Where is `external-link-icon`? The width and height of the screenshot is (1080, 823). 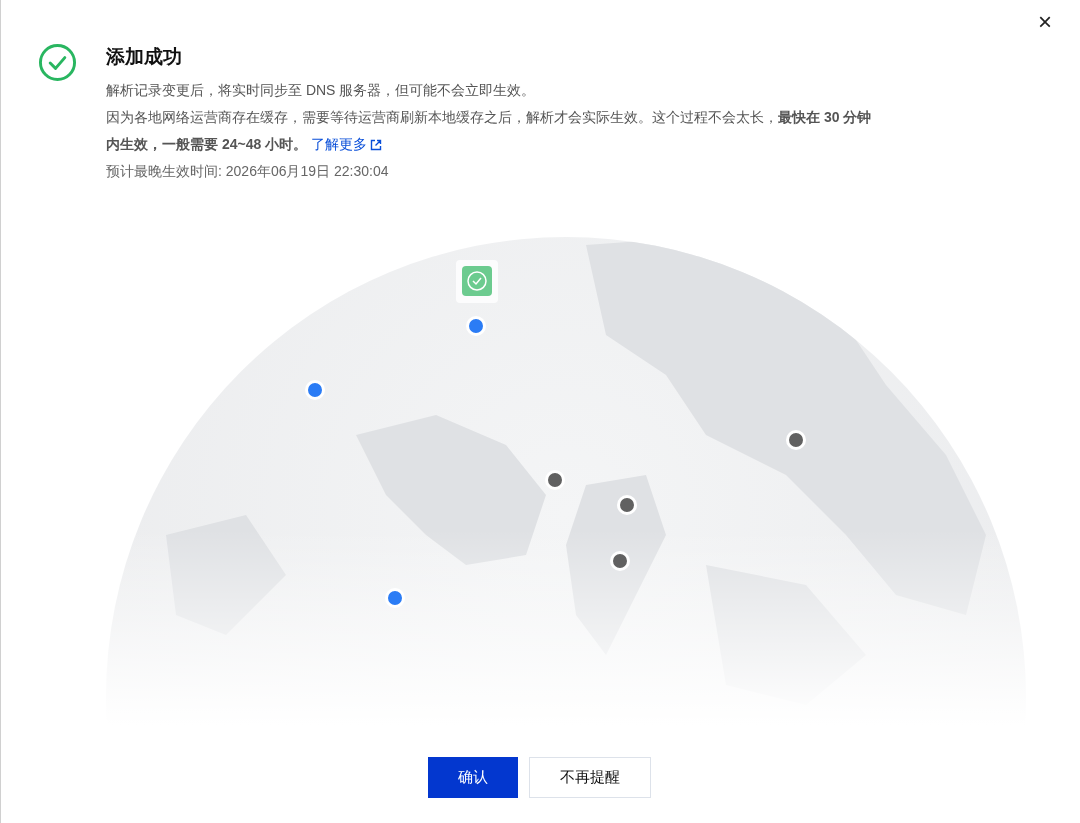
external-link-icon is located at coordinates (376, 144).